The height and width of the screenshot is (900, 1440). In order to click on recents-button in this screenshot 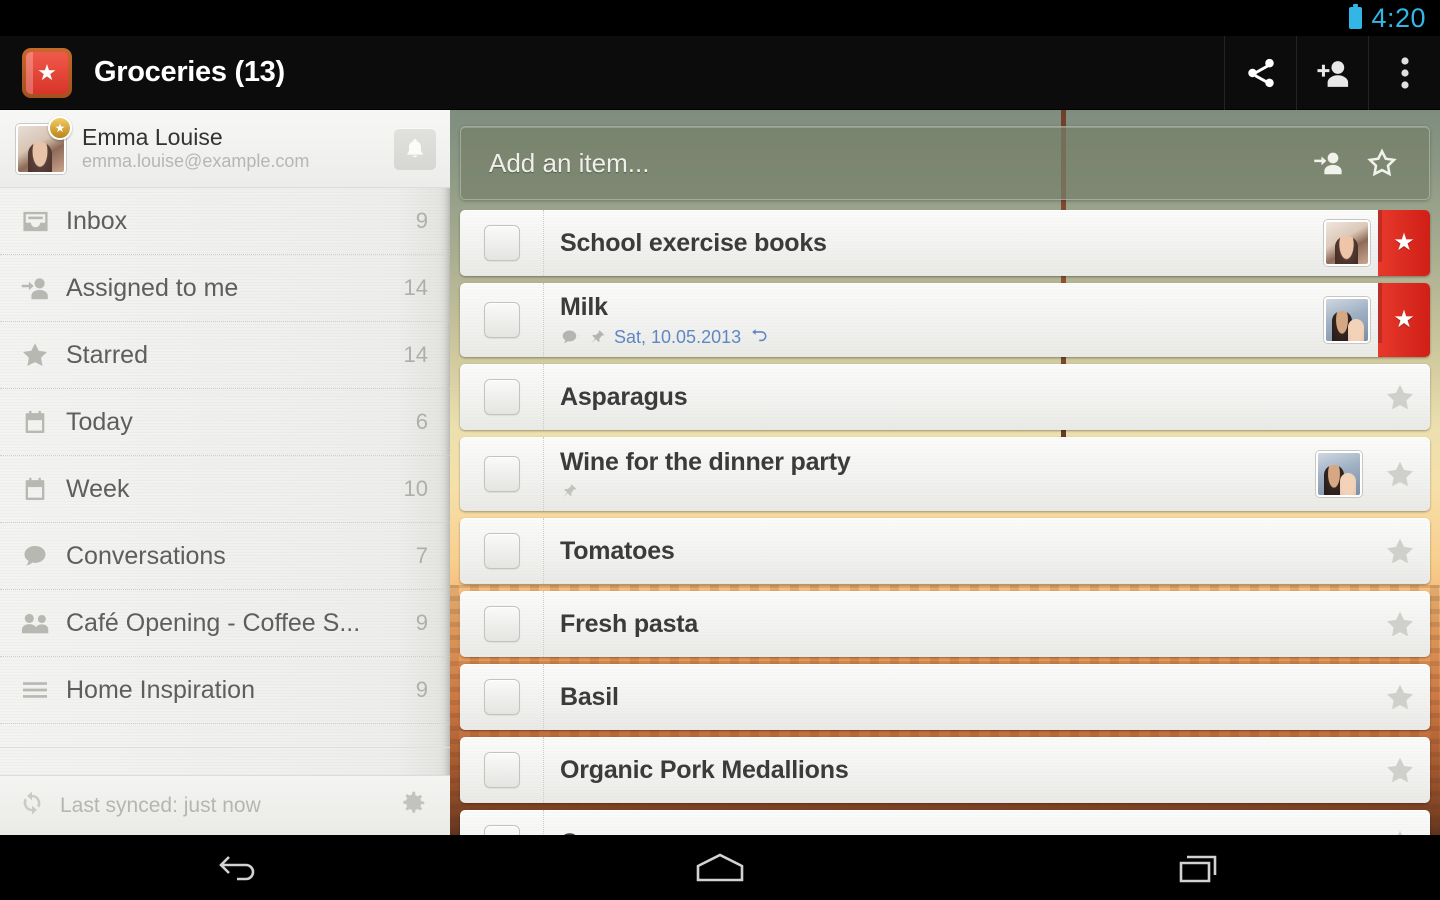, I will do `click(1200, 868)`.